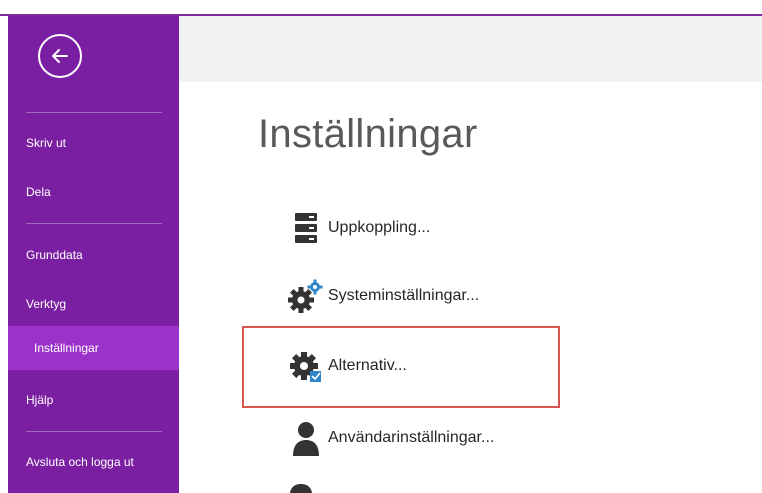  I want to click on content-header-band, so click(470, 49).